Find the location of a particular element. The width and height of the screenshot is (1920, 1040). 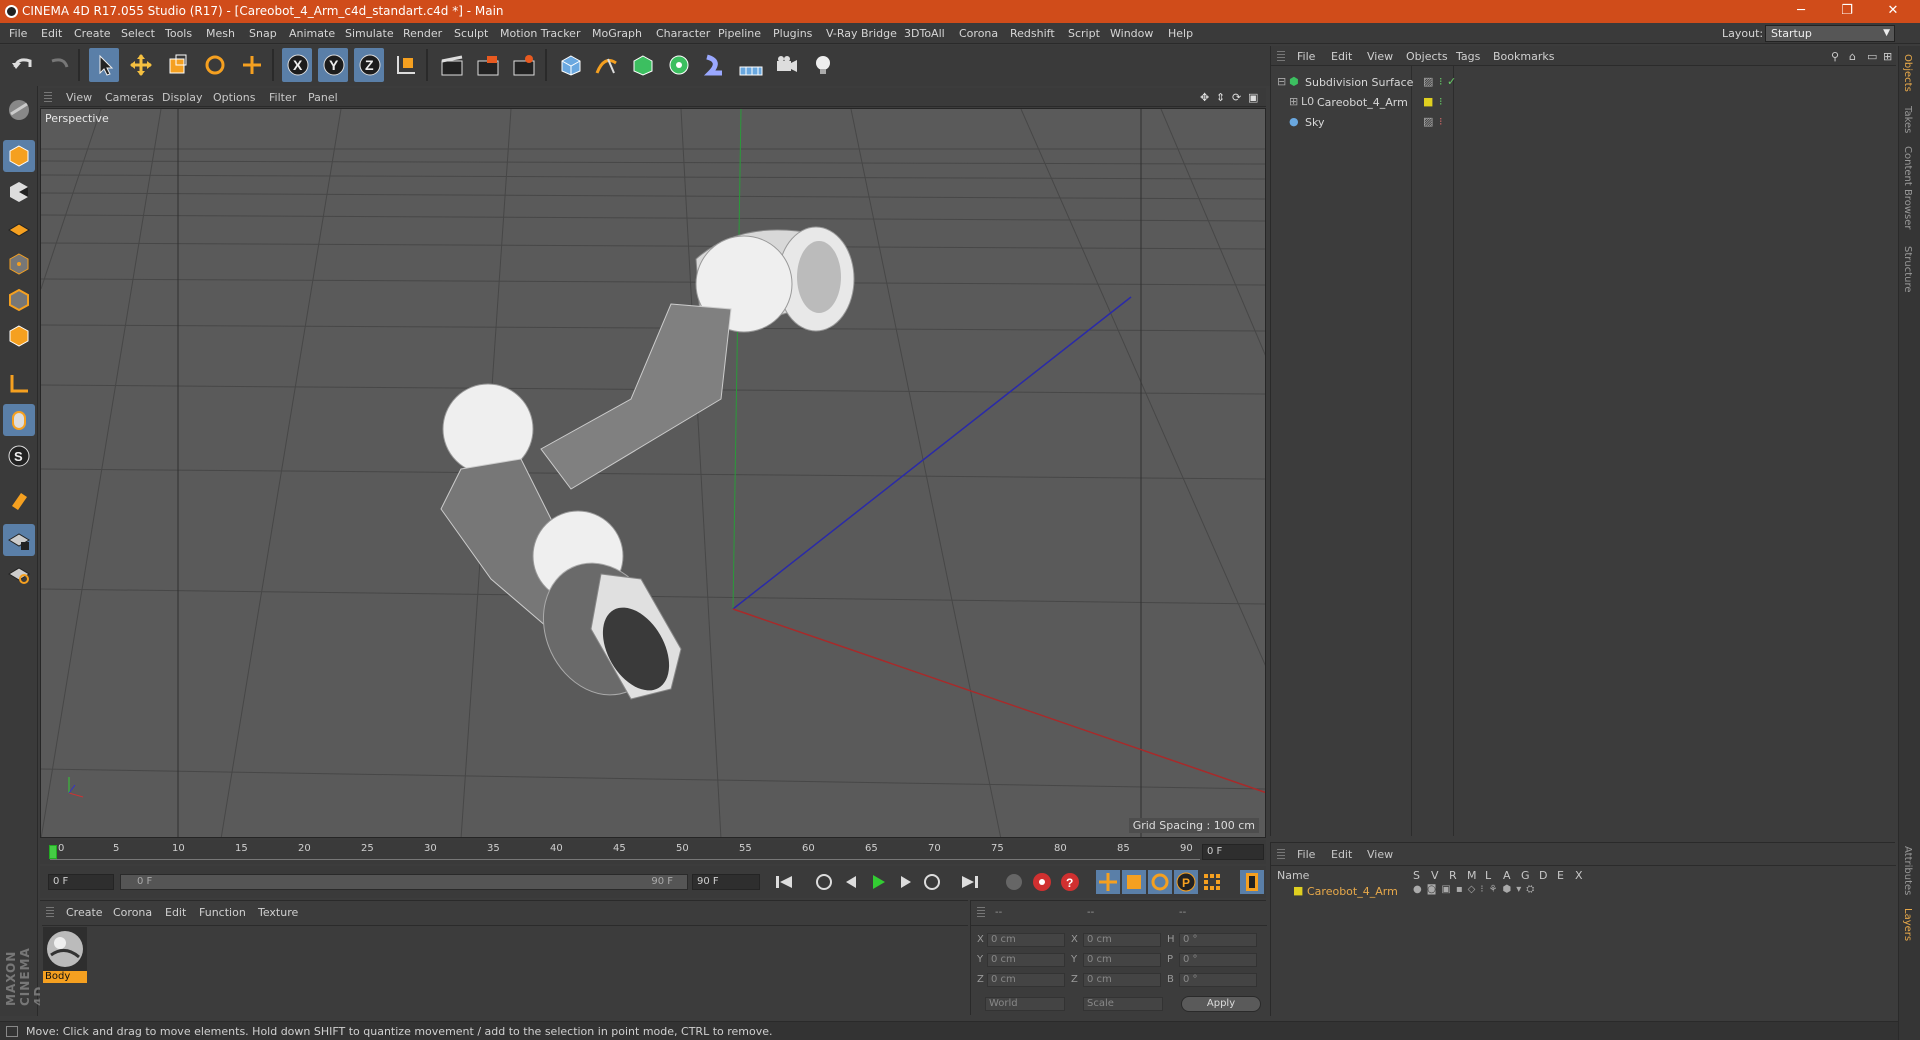

pos-x-field: 0 cm is located at coordinates (1026, 940).